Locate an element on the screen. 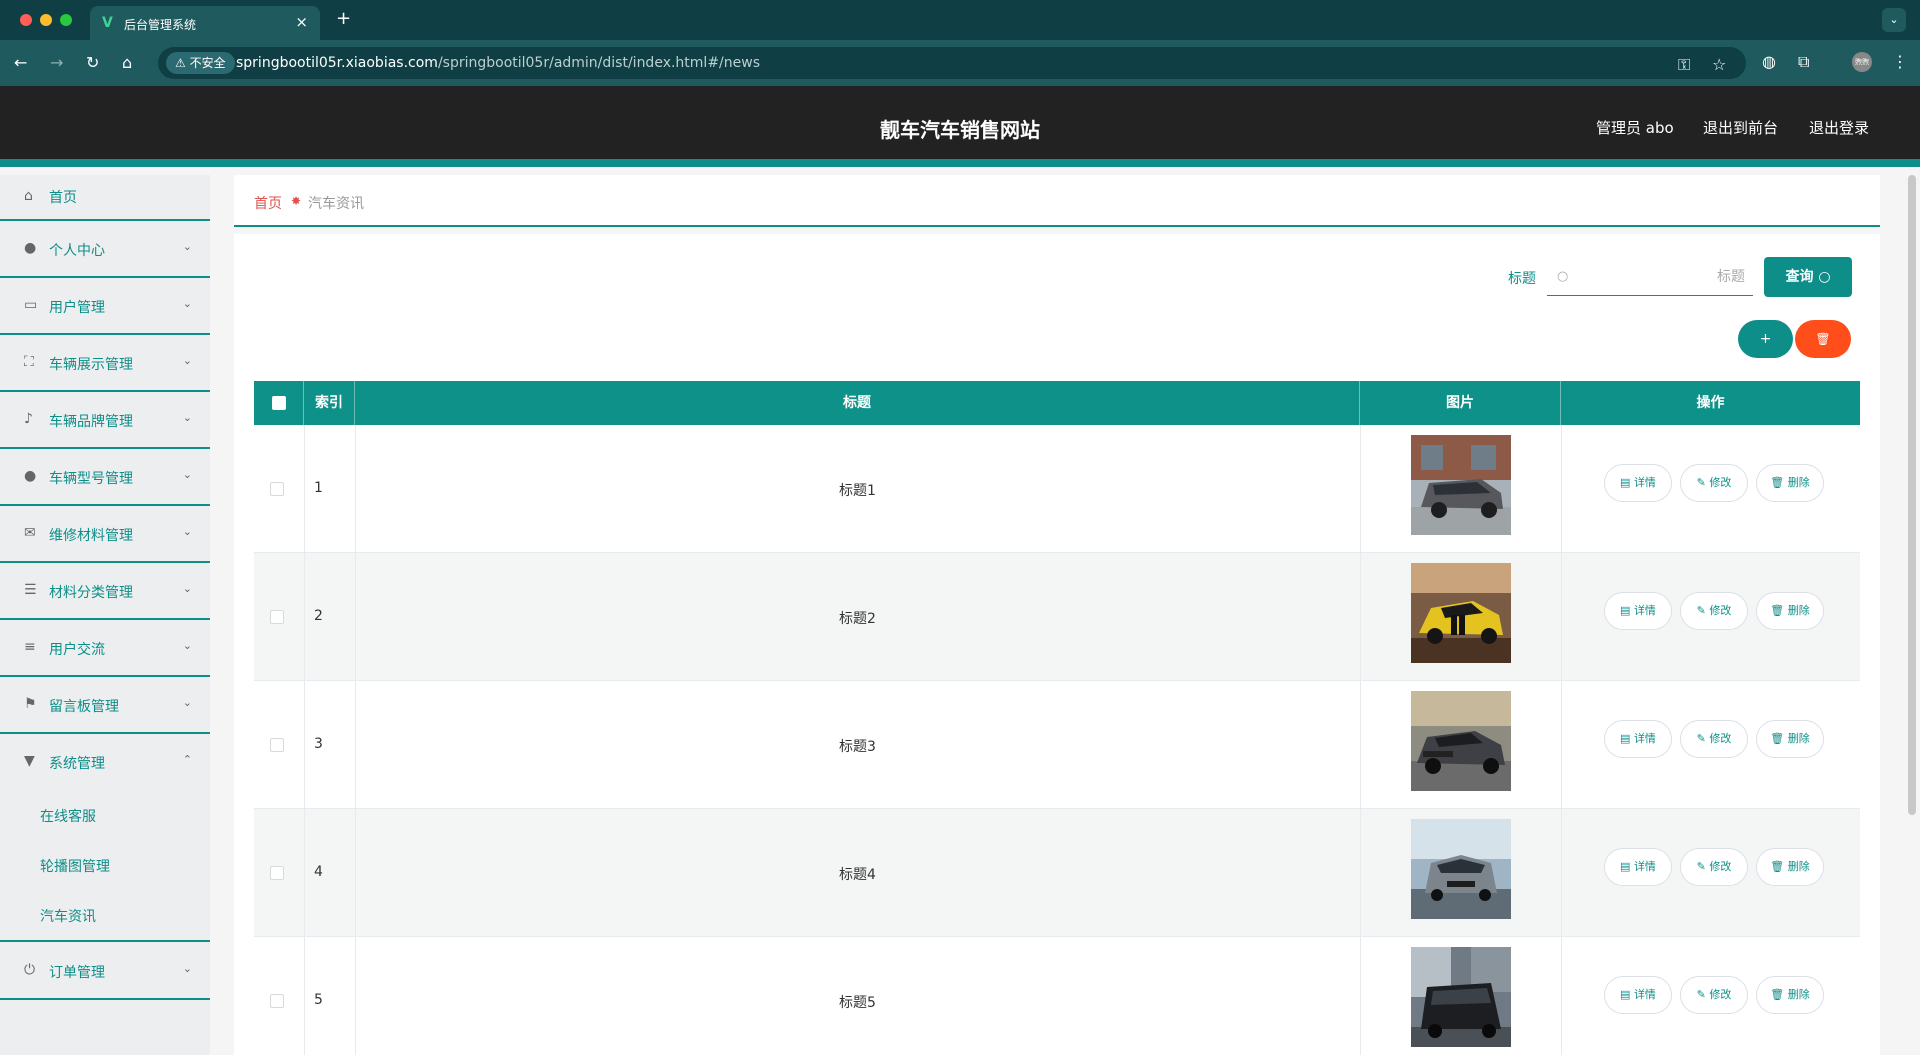 The width and height of the screenshot is (1920, 1055). table-row: 1 标题1 ▤ 详情 ✎ 修改 🗑 删除 is located at coordinates (1057, 489).